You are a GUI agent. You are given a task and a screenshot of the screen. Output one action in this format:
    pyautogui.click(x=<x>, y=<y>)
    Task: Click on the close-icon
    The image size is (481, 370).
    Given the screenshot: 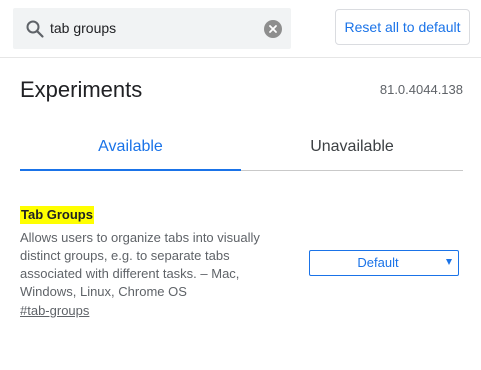 What is the action you would take?
    pyautogui.click(x=273, y=29)
    